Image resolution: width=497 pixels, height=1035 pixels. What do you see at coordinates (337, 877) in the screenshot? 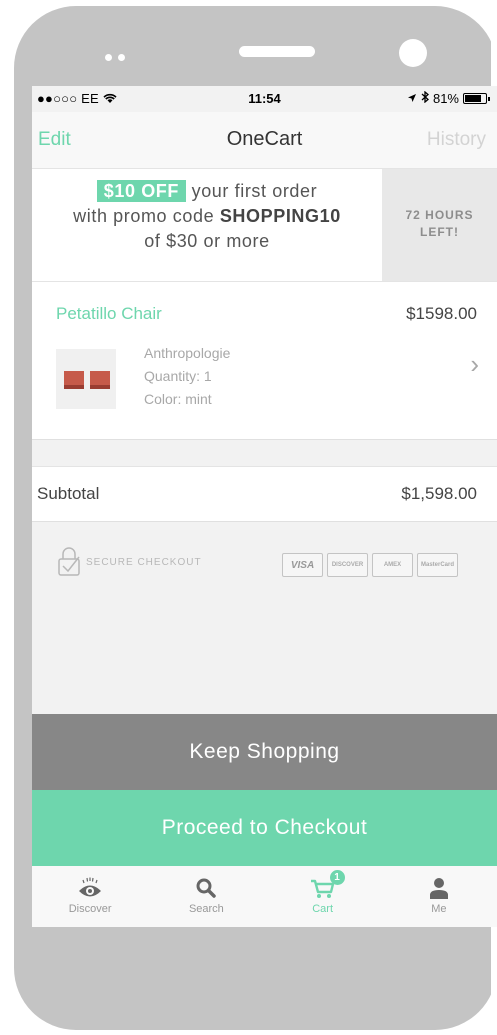
I see `cart-count-badge: 1` at bounding box center [337, 877].